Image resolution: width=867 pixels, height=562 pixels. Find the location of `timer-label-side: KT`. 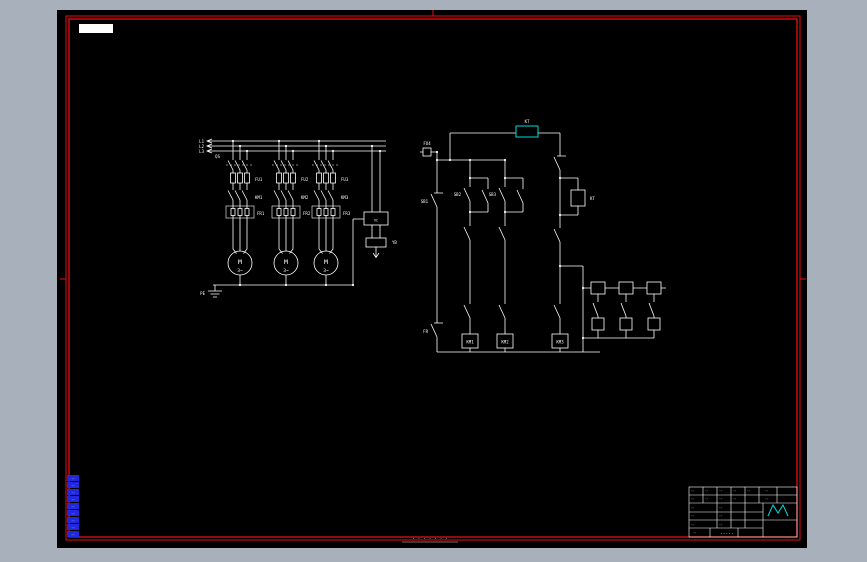

timer-label-side: KT is located at coordinates (592, 198).